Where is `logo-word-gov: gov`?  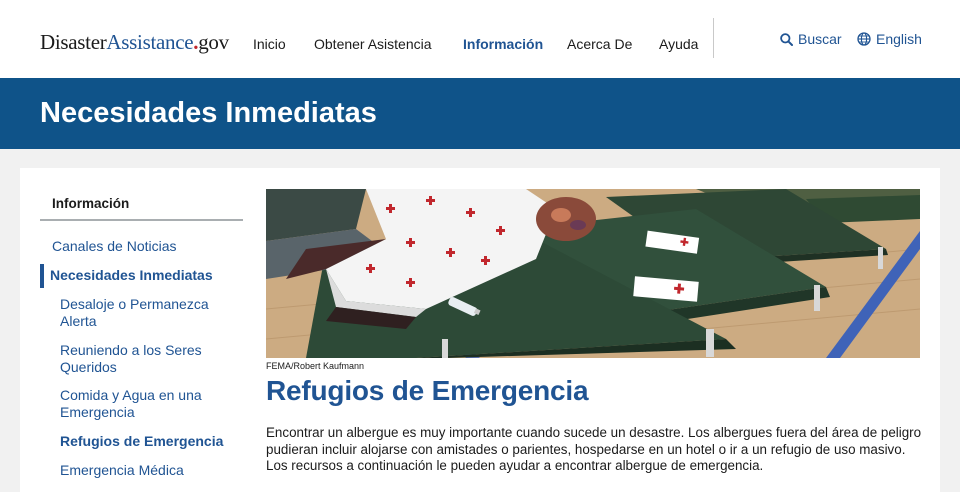 logo-word-gov: gov is located at coordinates (213, 42).